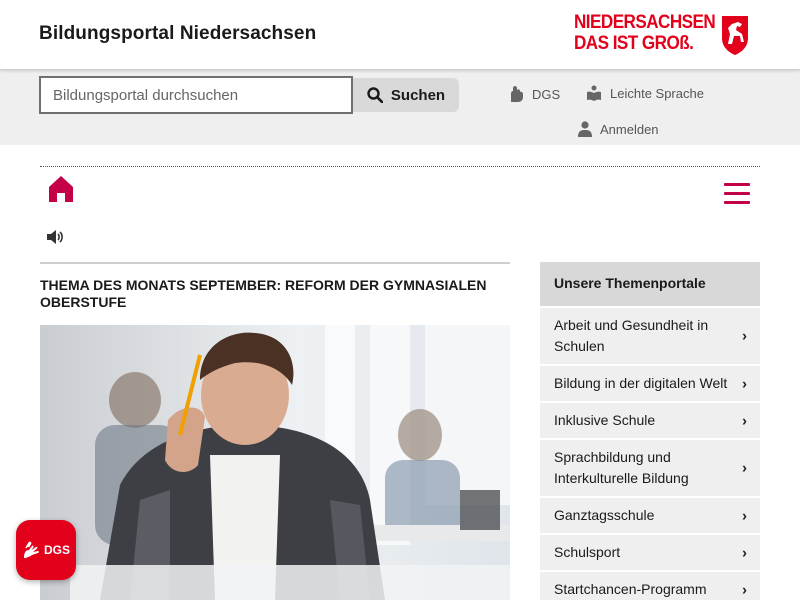 This screenshot has width=800, height=600. I want to click on login-link: Anmelden, so click(618, 129).